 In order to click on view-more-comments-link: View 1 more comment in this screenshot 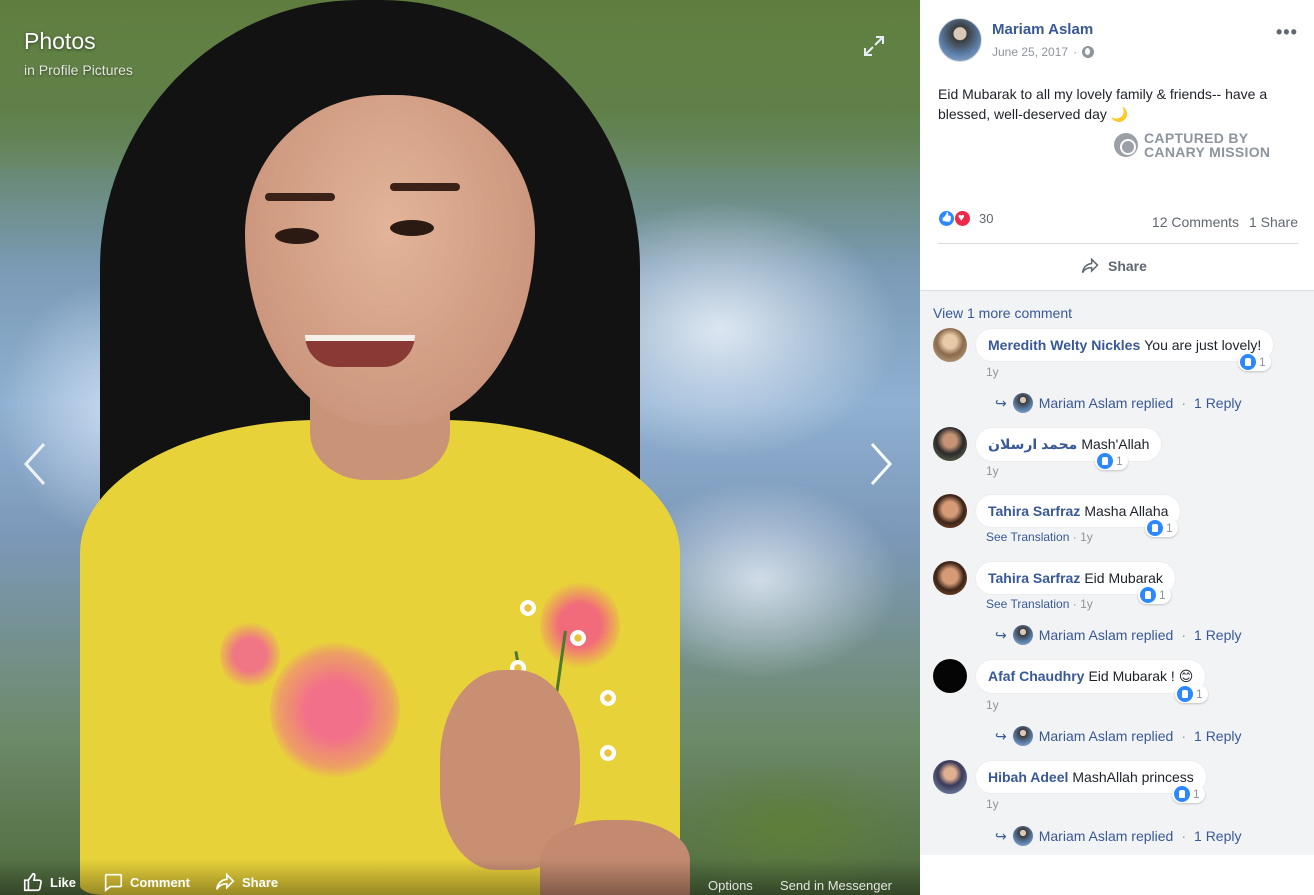, I will do `click(1002, 313)`.